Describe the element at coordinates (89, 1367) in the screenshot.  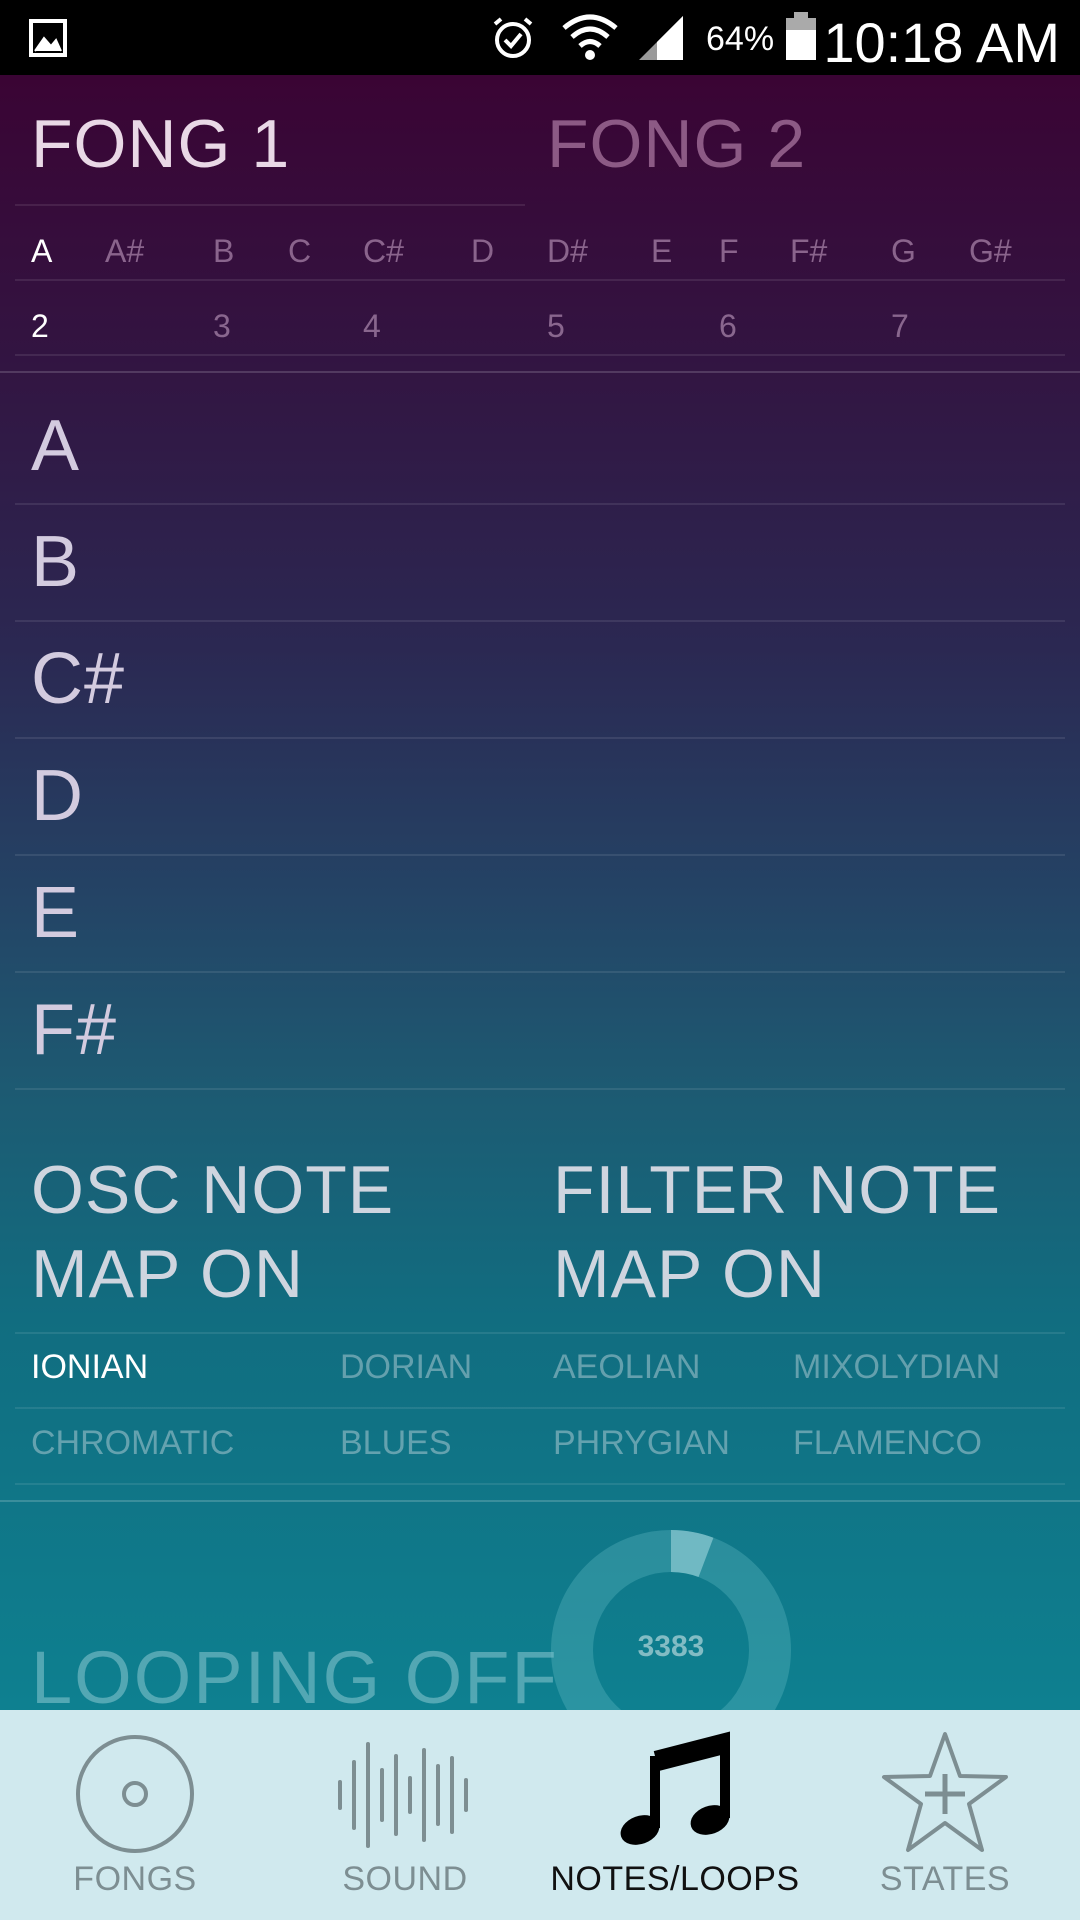
I see `mode-ionian: IONIAN` at that location.